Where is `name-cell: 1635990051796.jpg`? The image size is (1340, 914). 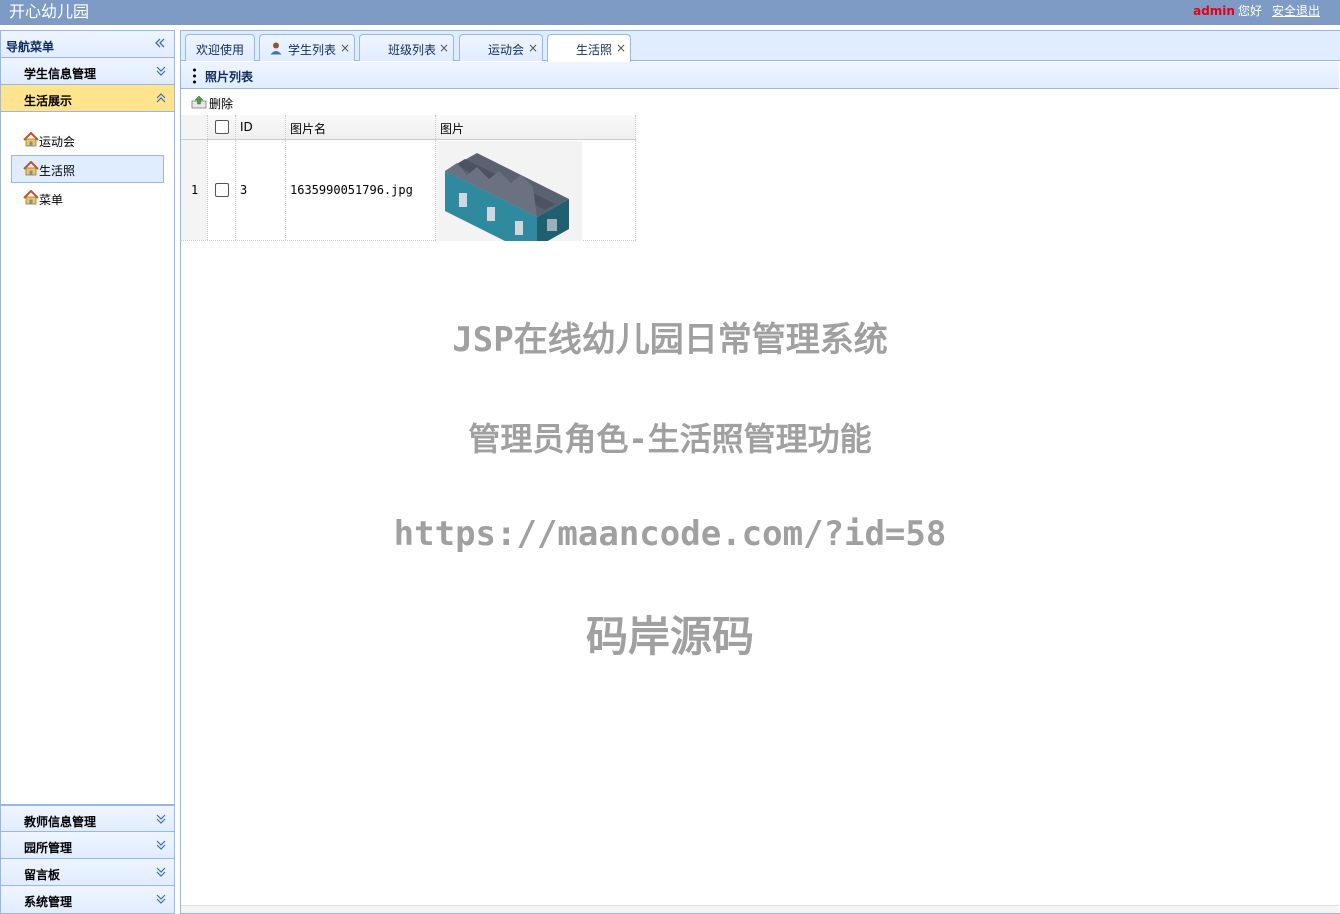
name-cell: 1635990051796.jpg is located at coordinates (361, 190).